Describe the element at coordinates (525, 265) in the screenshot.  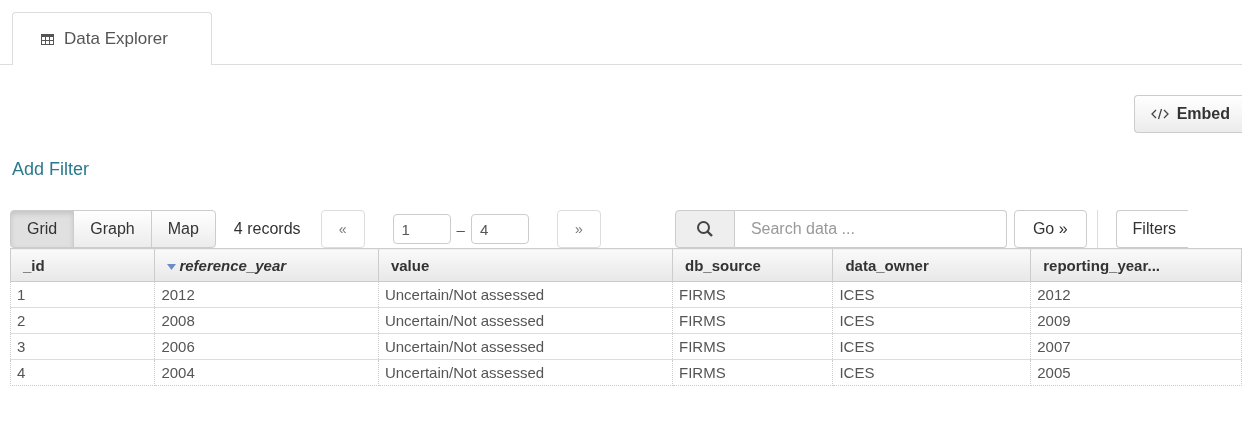
I see `column-header: value` at that location.